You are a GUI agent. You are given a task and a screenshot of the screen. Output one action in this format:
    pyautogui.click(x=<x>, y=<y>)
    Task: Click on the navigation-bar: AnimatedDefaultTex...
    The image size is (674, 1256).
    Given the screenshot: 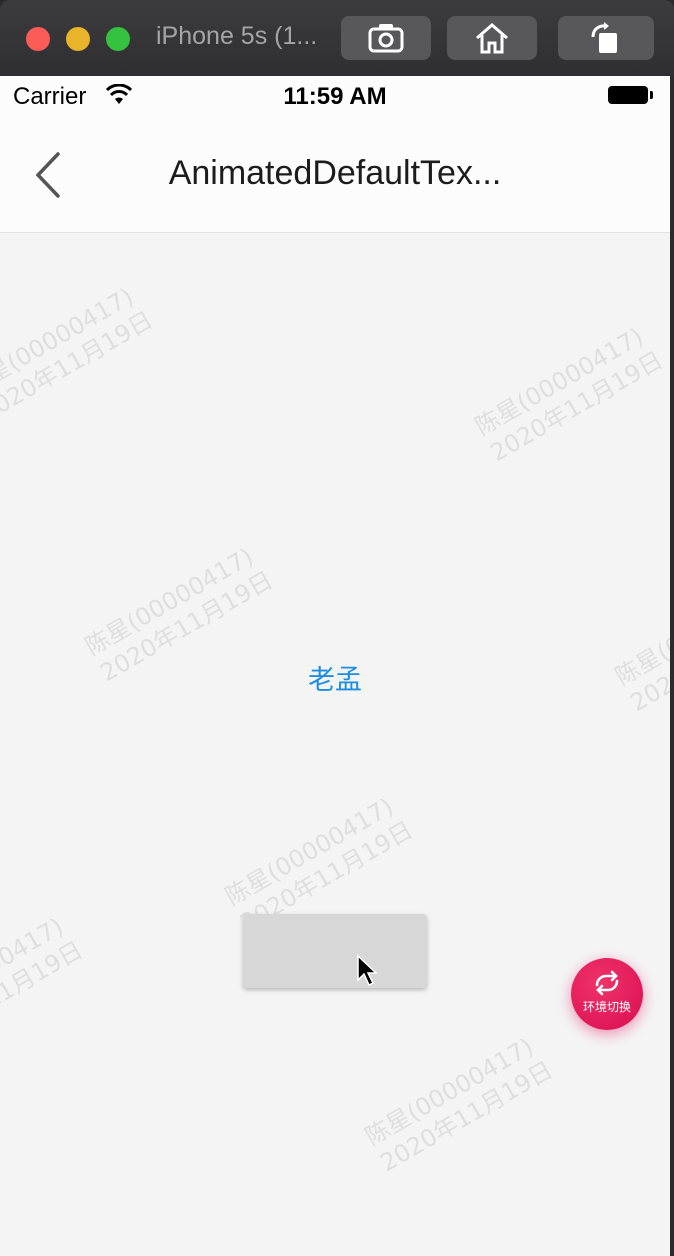 What is the action you would take?
    pyautogui.click(x=335, y=174)
    